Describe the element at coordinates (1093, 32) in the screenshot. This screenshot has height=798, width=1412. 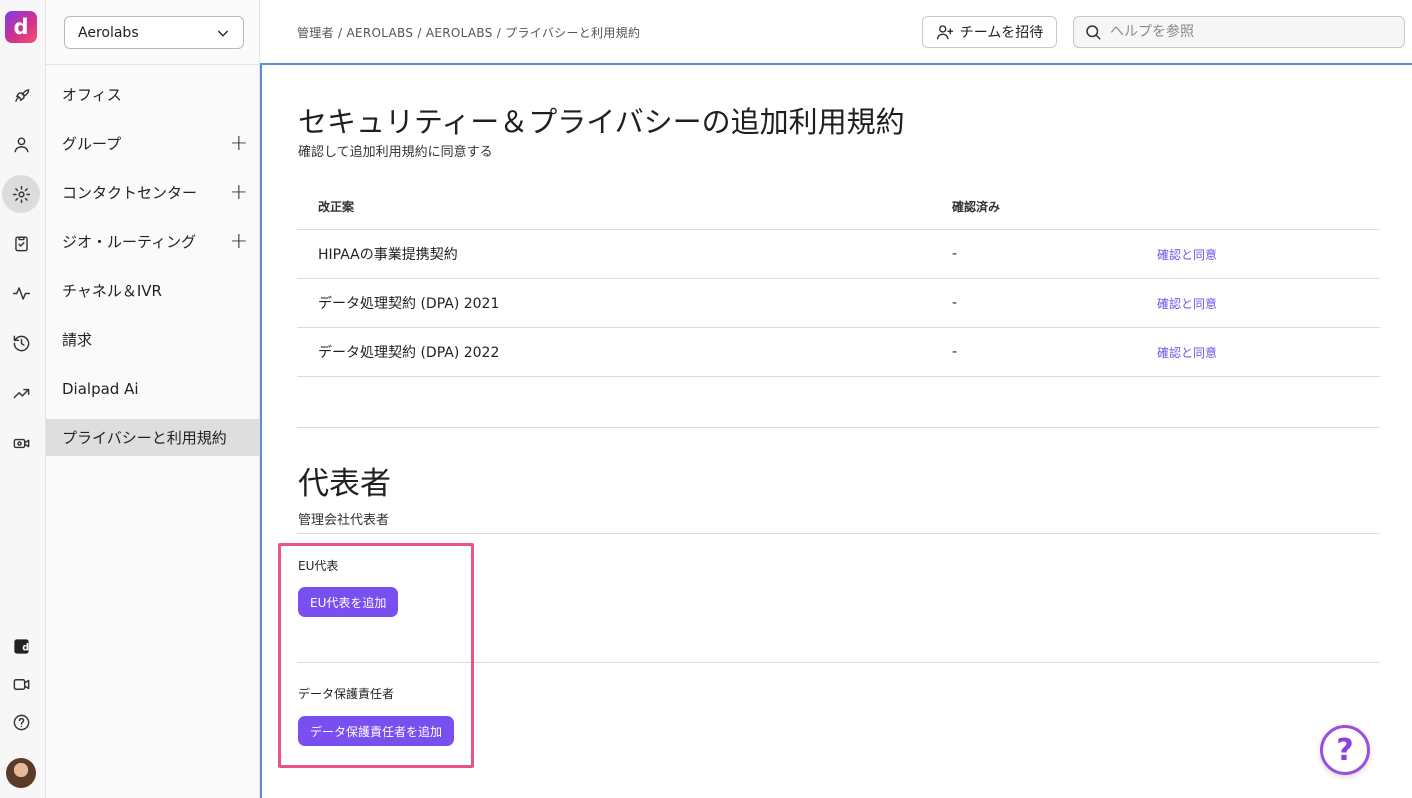
I see `search-icon` at that location.